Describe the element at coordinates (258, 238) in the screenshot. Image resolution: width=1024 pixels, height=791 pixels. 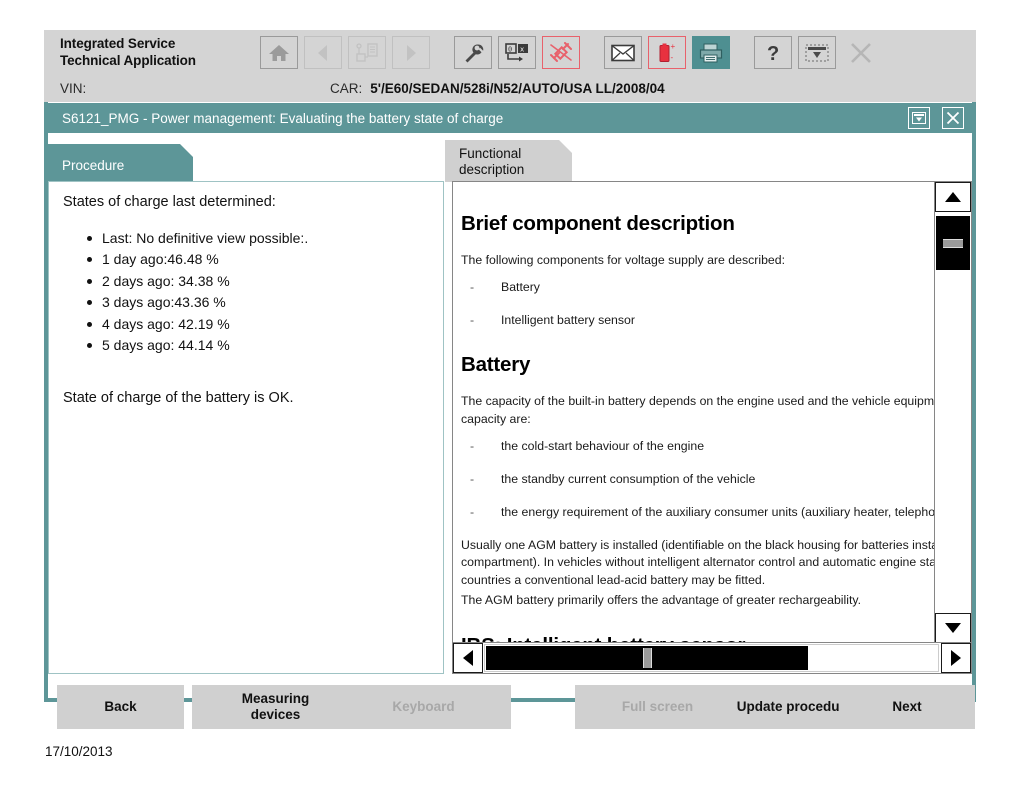
I see `list-item: Last: No definitive view possible:.` at that location.